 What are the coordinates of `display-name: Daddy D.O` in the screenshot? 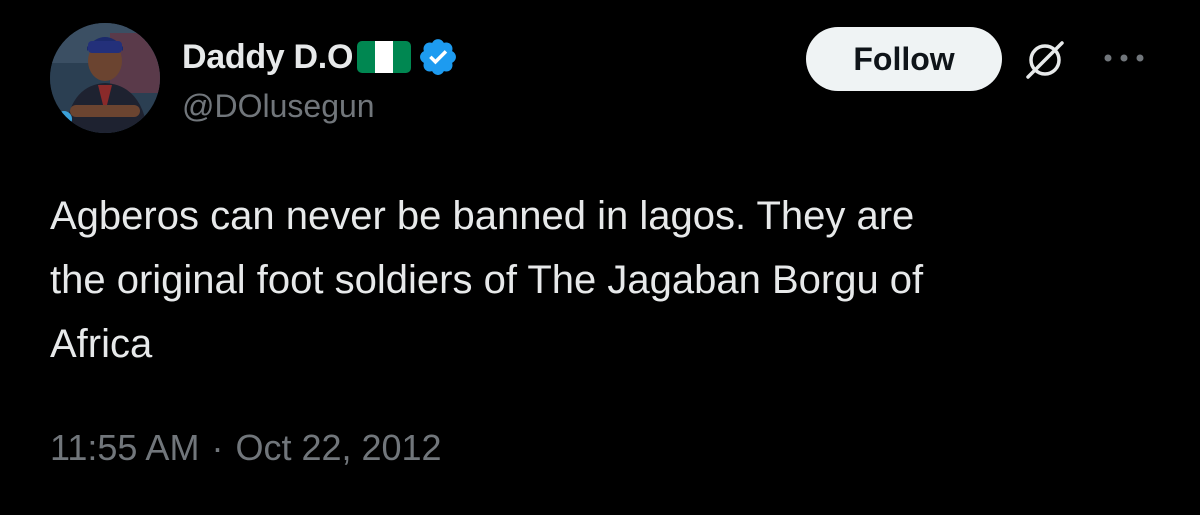 It's located at (267, 57).